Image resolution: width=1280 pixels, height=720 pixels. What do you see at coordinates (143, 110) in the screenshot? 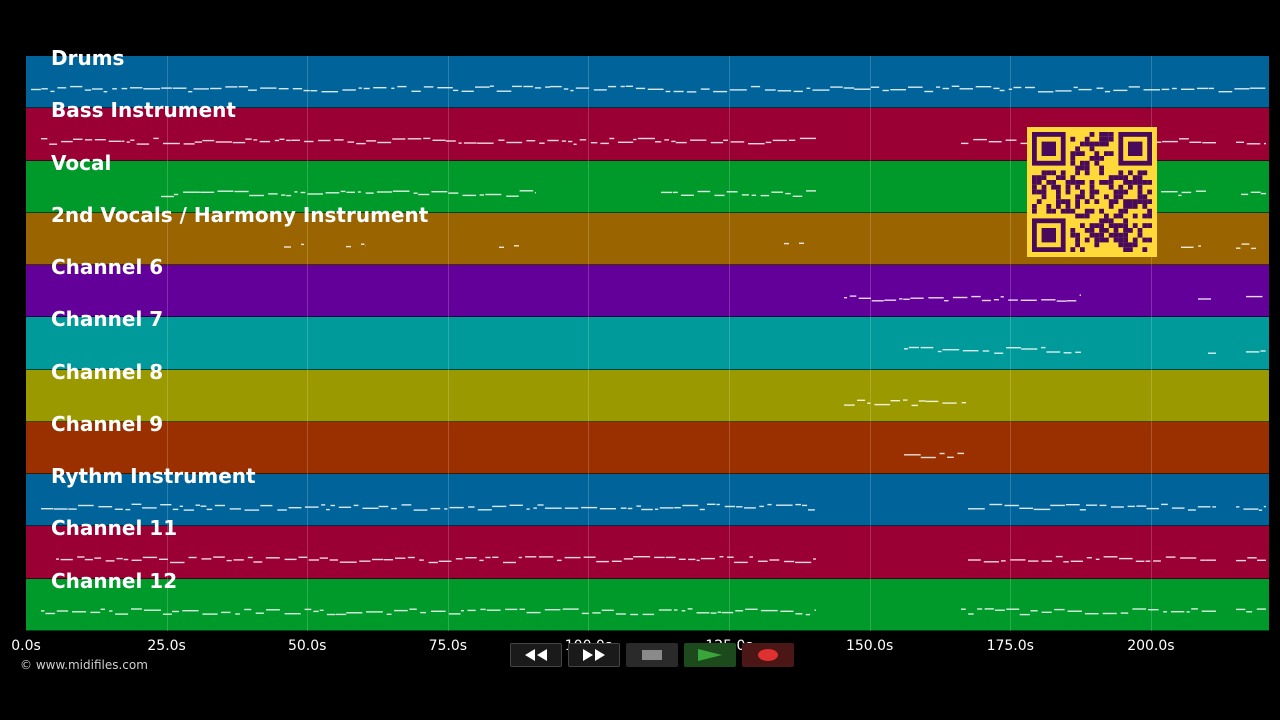
I see `track-label: Bass Instrument` at bounding box center [143, 110].